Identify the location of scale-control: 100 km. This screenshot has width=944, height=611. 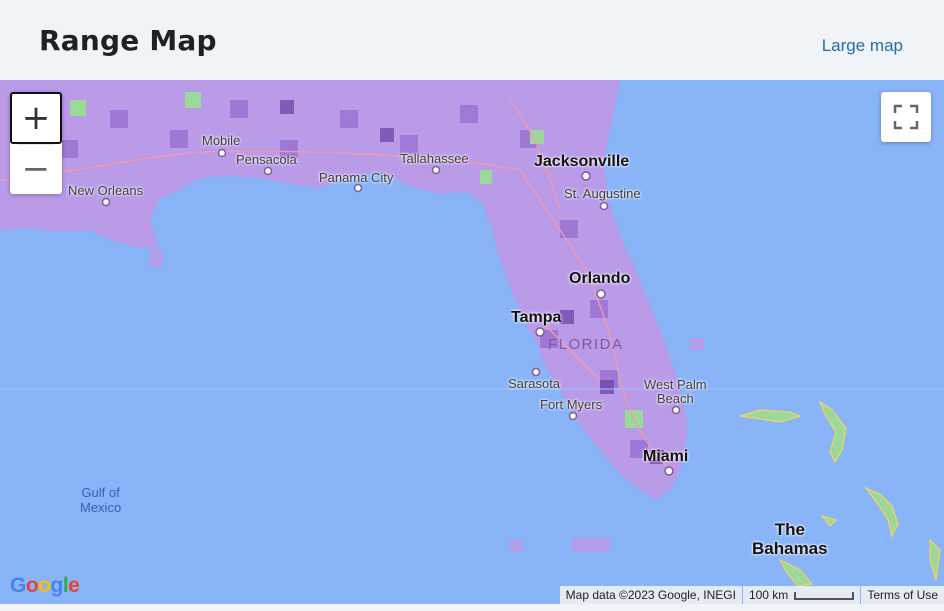
(801, 595).